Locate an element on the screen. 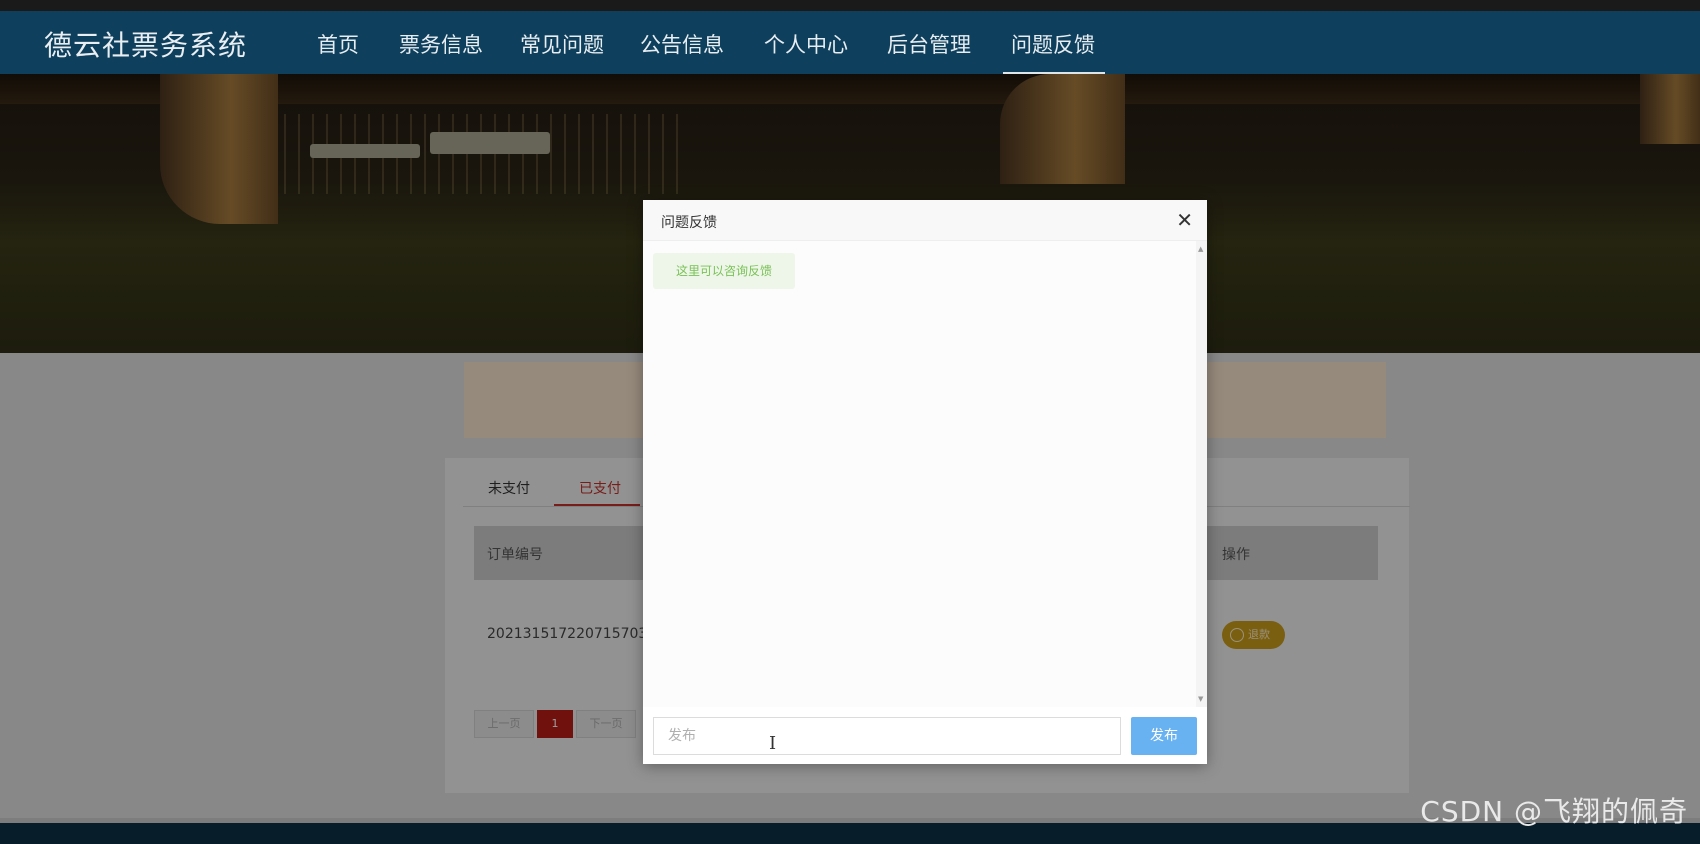  nav-item-home: 首页 is located at coordinates (338, 44).